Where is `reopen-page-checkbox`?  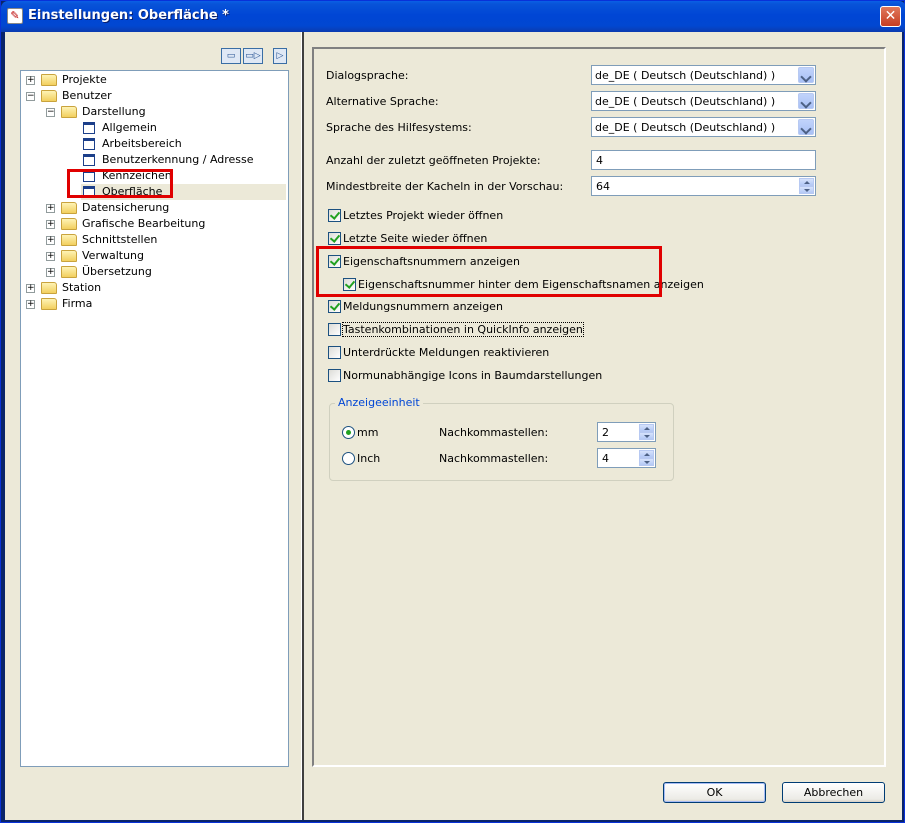 reopen-page-checkbox is located at coordinates (334, 238).